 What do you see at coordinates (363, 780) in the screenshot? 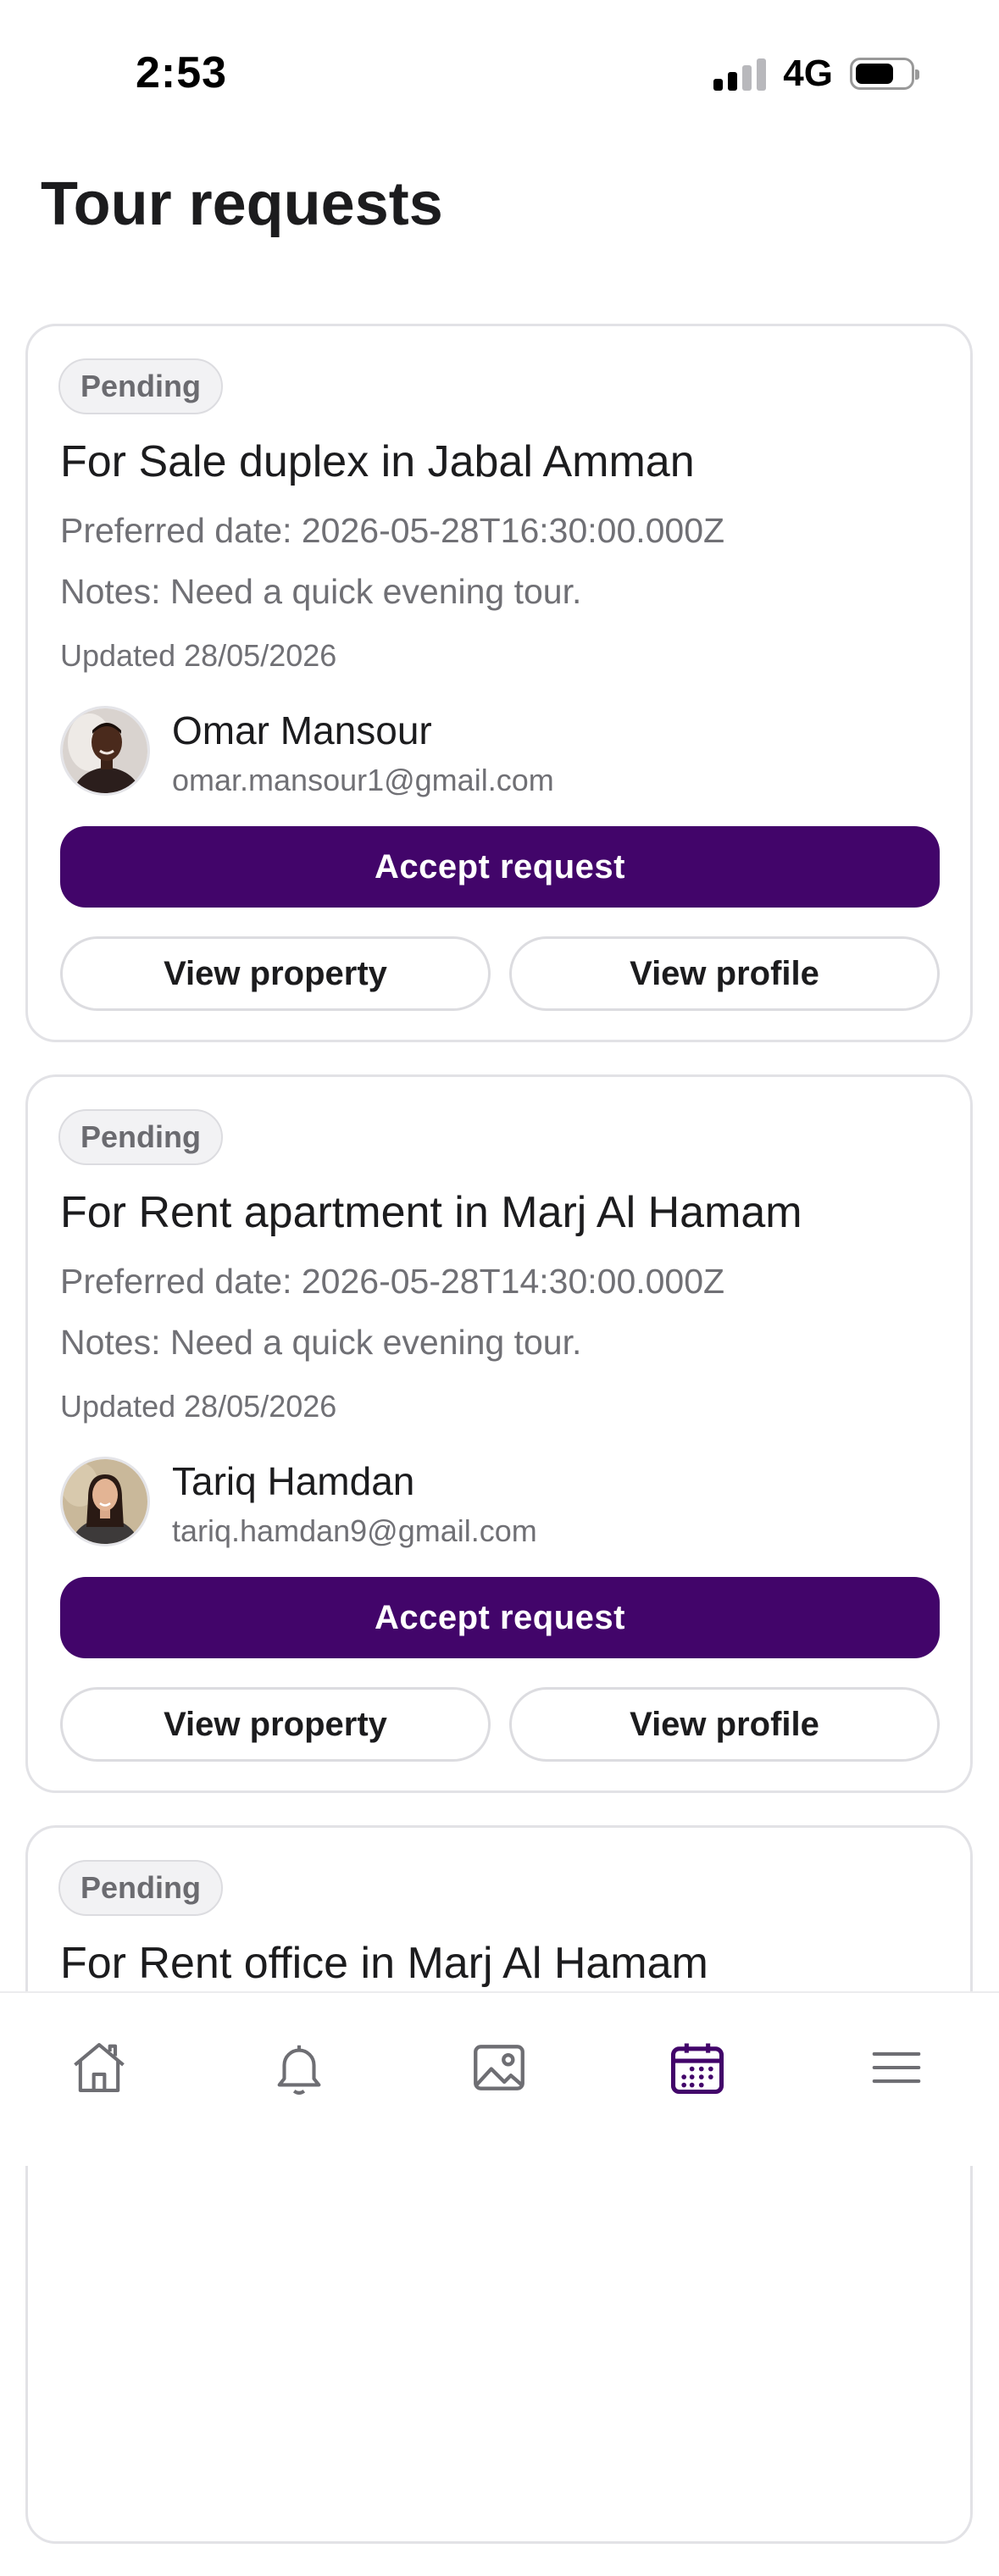
I see `requester-email: omar.mansour1@gmail.com` at bounding box center [363, 780].